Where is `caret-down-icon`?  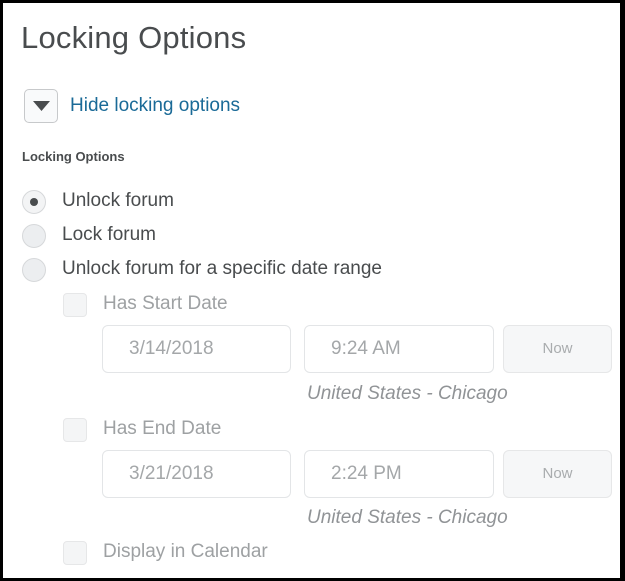 caret-down-icon is located at coordinates (41, 106).